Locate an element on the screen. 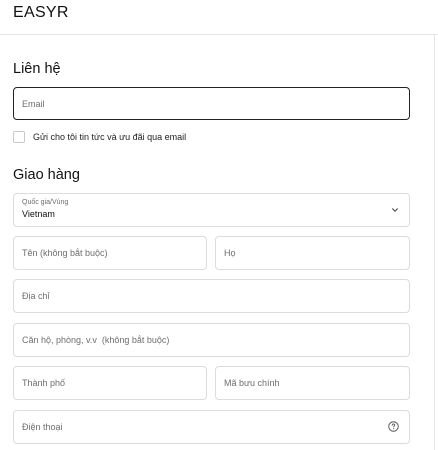  postal-code-input is located at coordinates (312, 383).